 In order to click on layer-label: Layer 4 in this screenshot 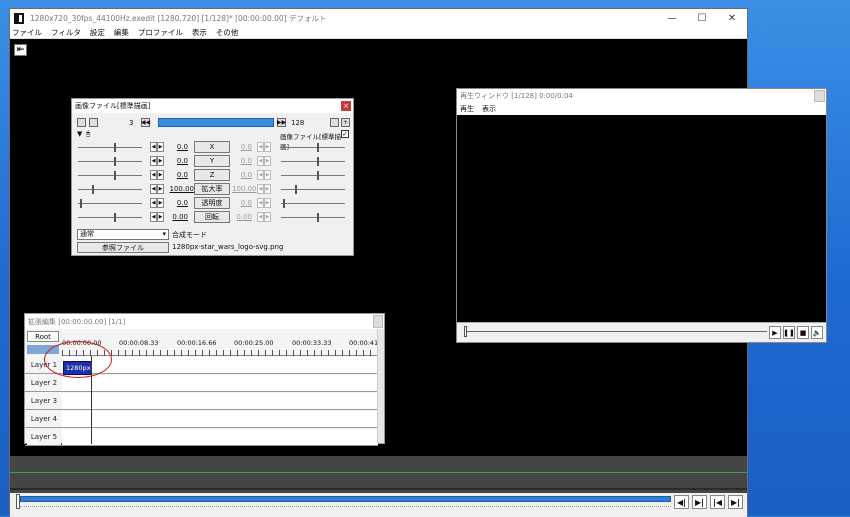, I will do `click(44, 419)`.